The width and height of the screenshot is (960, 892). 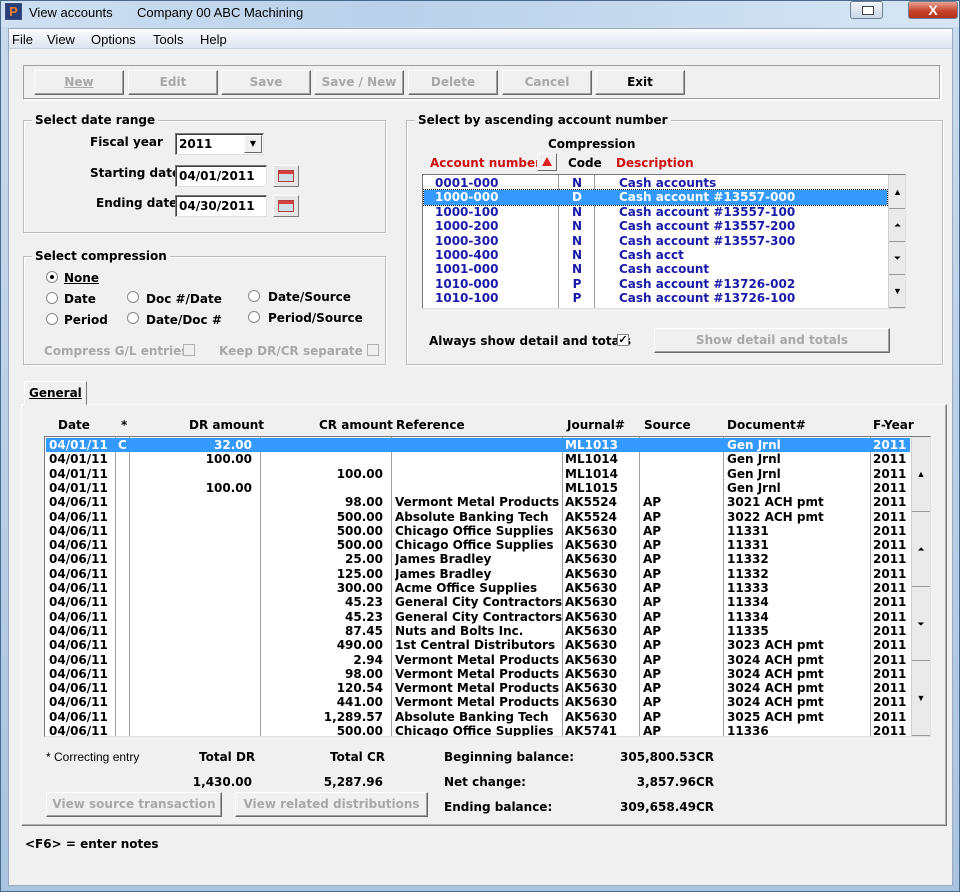 What do you see at coordinates (134, 804) in the screenshot?
I see `view-source-transaction-button: View source transaction` at bounding box center [134, 804].